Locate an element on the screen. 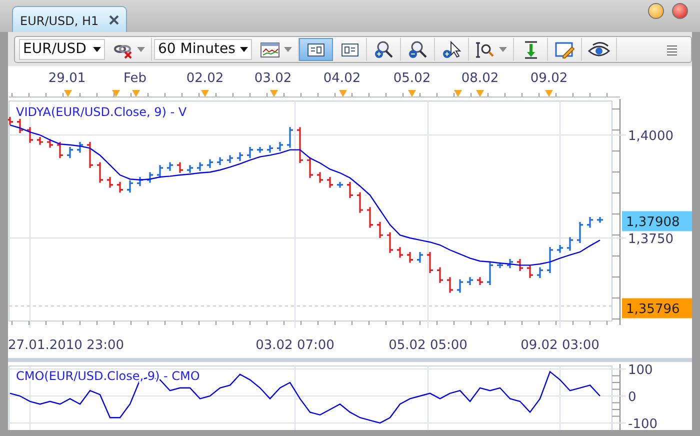 The width and height of the screenshot is (700, 436). date-label: 03.02 is located at coordinates (273, 78).